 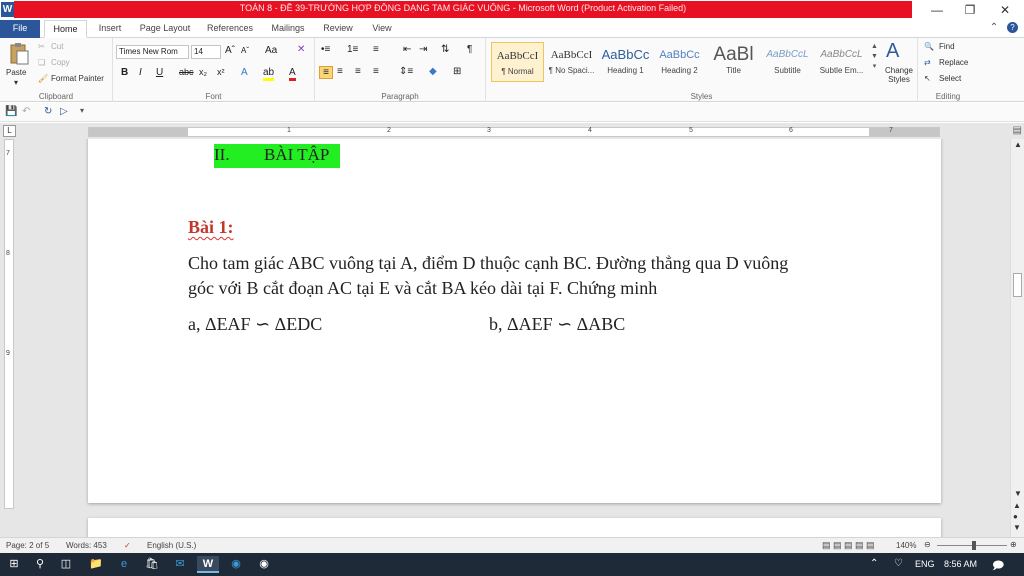 I want to click on copy-button: Copy, so click(x=60, y=62).